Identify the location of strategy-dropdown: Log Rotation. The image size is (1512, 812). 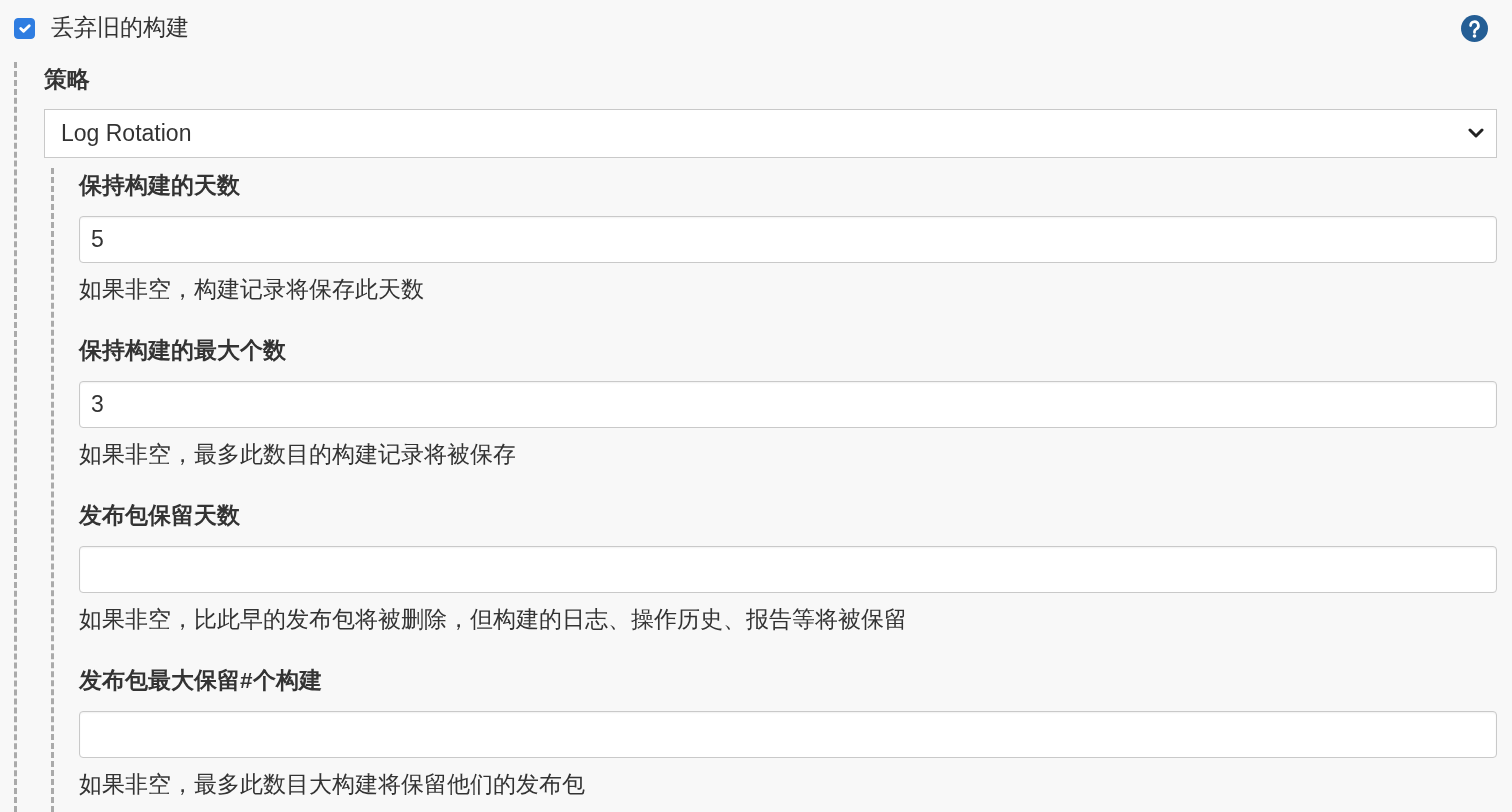
(770, 133).